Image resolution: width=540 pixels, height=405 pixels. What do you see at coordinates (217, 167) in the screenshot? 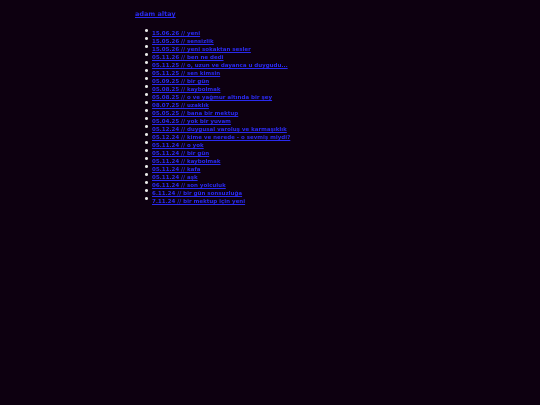
I see `list-item: 05.11.24 // kafa` at bounding box center [217, 167].